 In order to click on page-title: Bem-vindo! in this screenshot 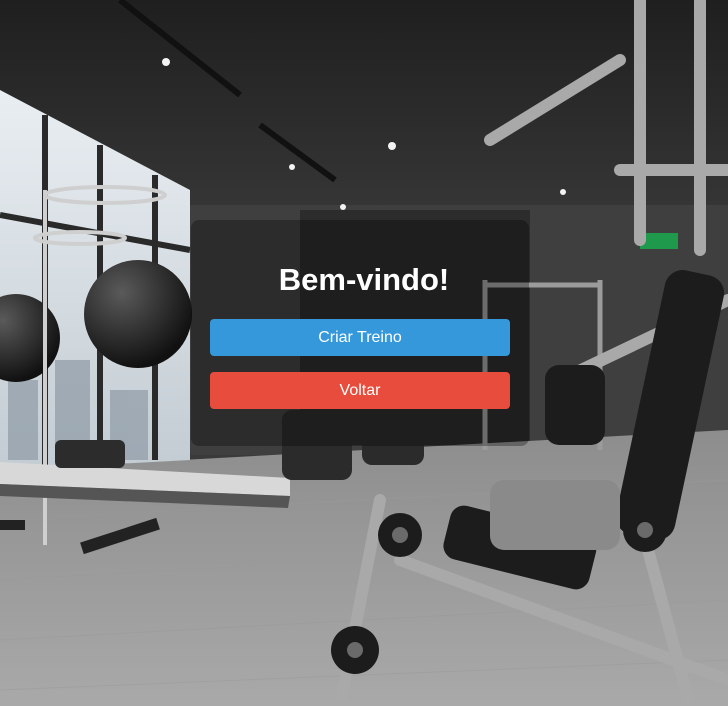, I will do `click(364, 279)`.